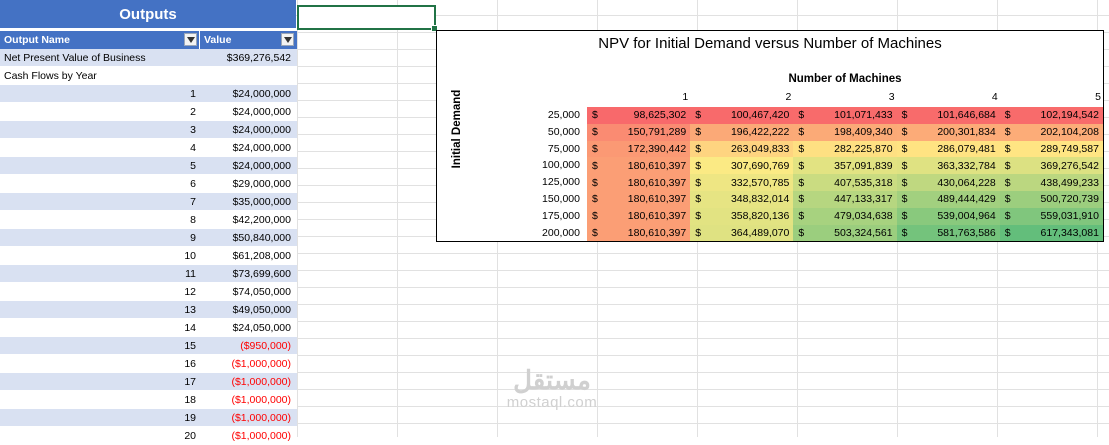 This screenshot has height=445, width=1109. Describe the element at coordinates (148, 346) in the screenshot. I see `table-row: 15 ($950,000)` at that location.